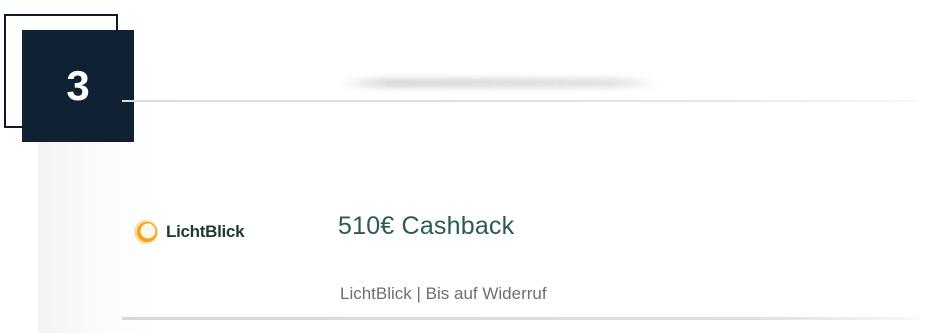  I want to click on provider-logo-text: LichtBlick, so click(205, 231).